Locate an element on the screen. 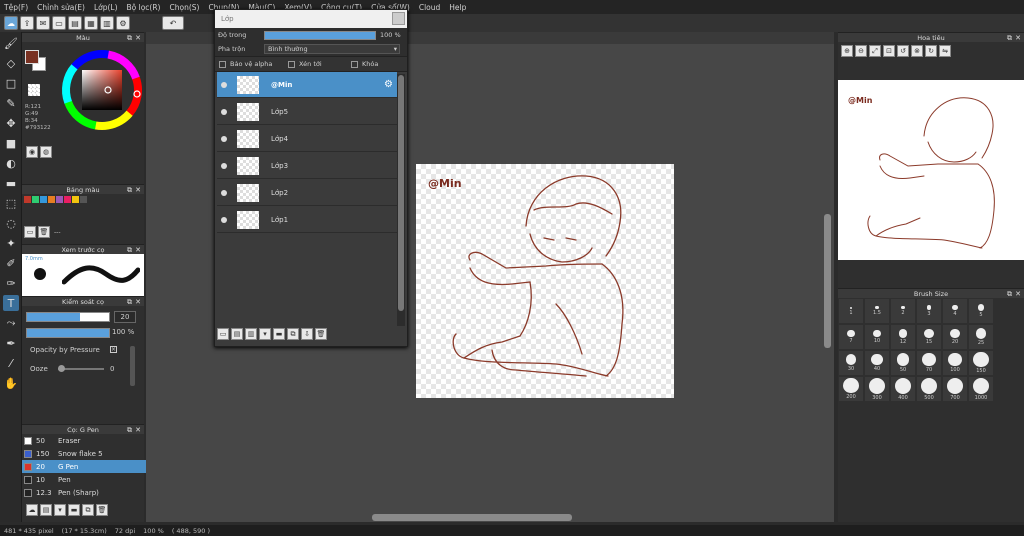  menu-select: Chọn(S) is located at coordinates (184, 7).